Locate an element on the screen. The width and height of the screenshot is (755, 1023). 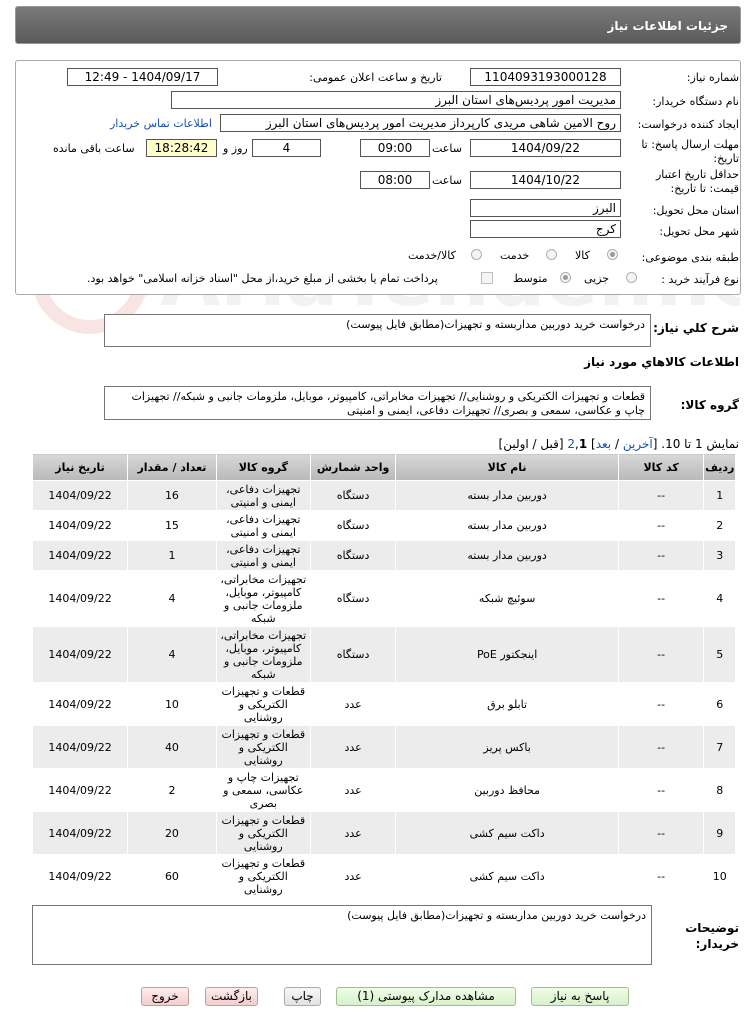
pagination-page-2: 2 is located at coordinates (571, 444).